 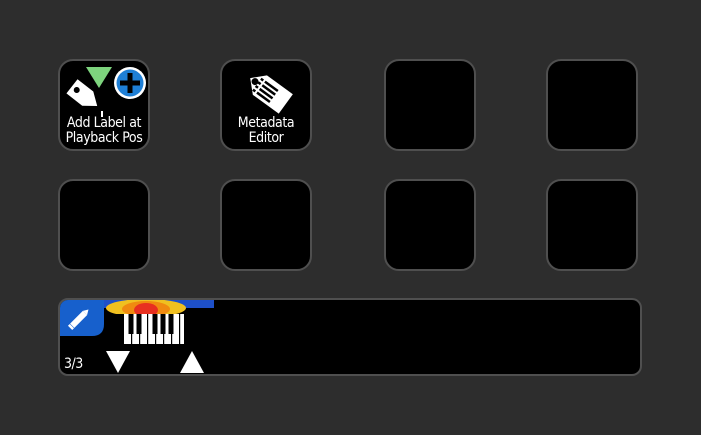 I want to click on tag-plus-icon, so click(x=107, y=91).